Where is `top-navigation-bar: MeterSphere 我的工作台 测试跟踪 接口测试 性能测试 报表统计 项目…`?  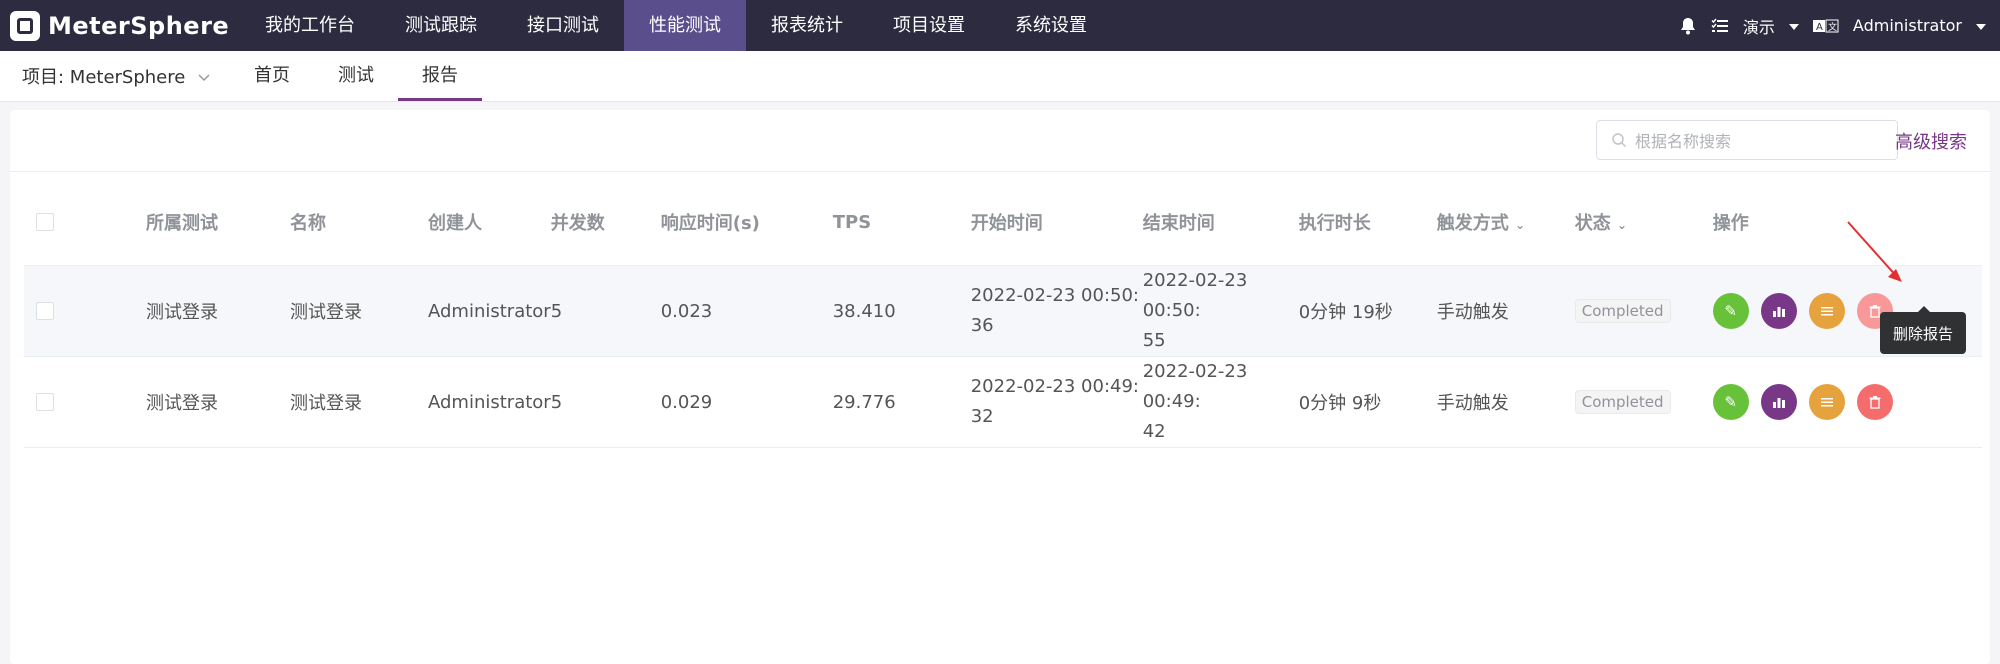 top-navigation-bar: MeterSphere 我的工作台 测试跟踪 接口测试 性能测试 报表统计 项目… is located at coordinates (1000, 25).